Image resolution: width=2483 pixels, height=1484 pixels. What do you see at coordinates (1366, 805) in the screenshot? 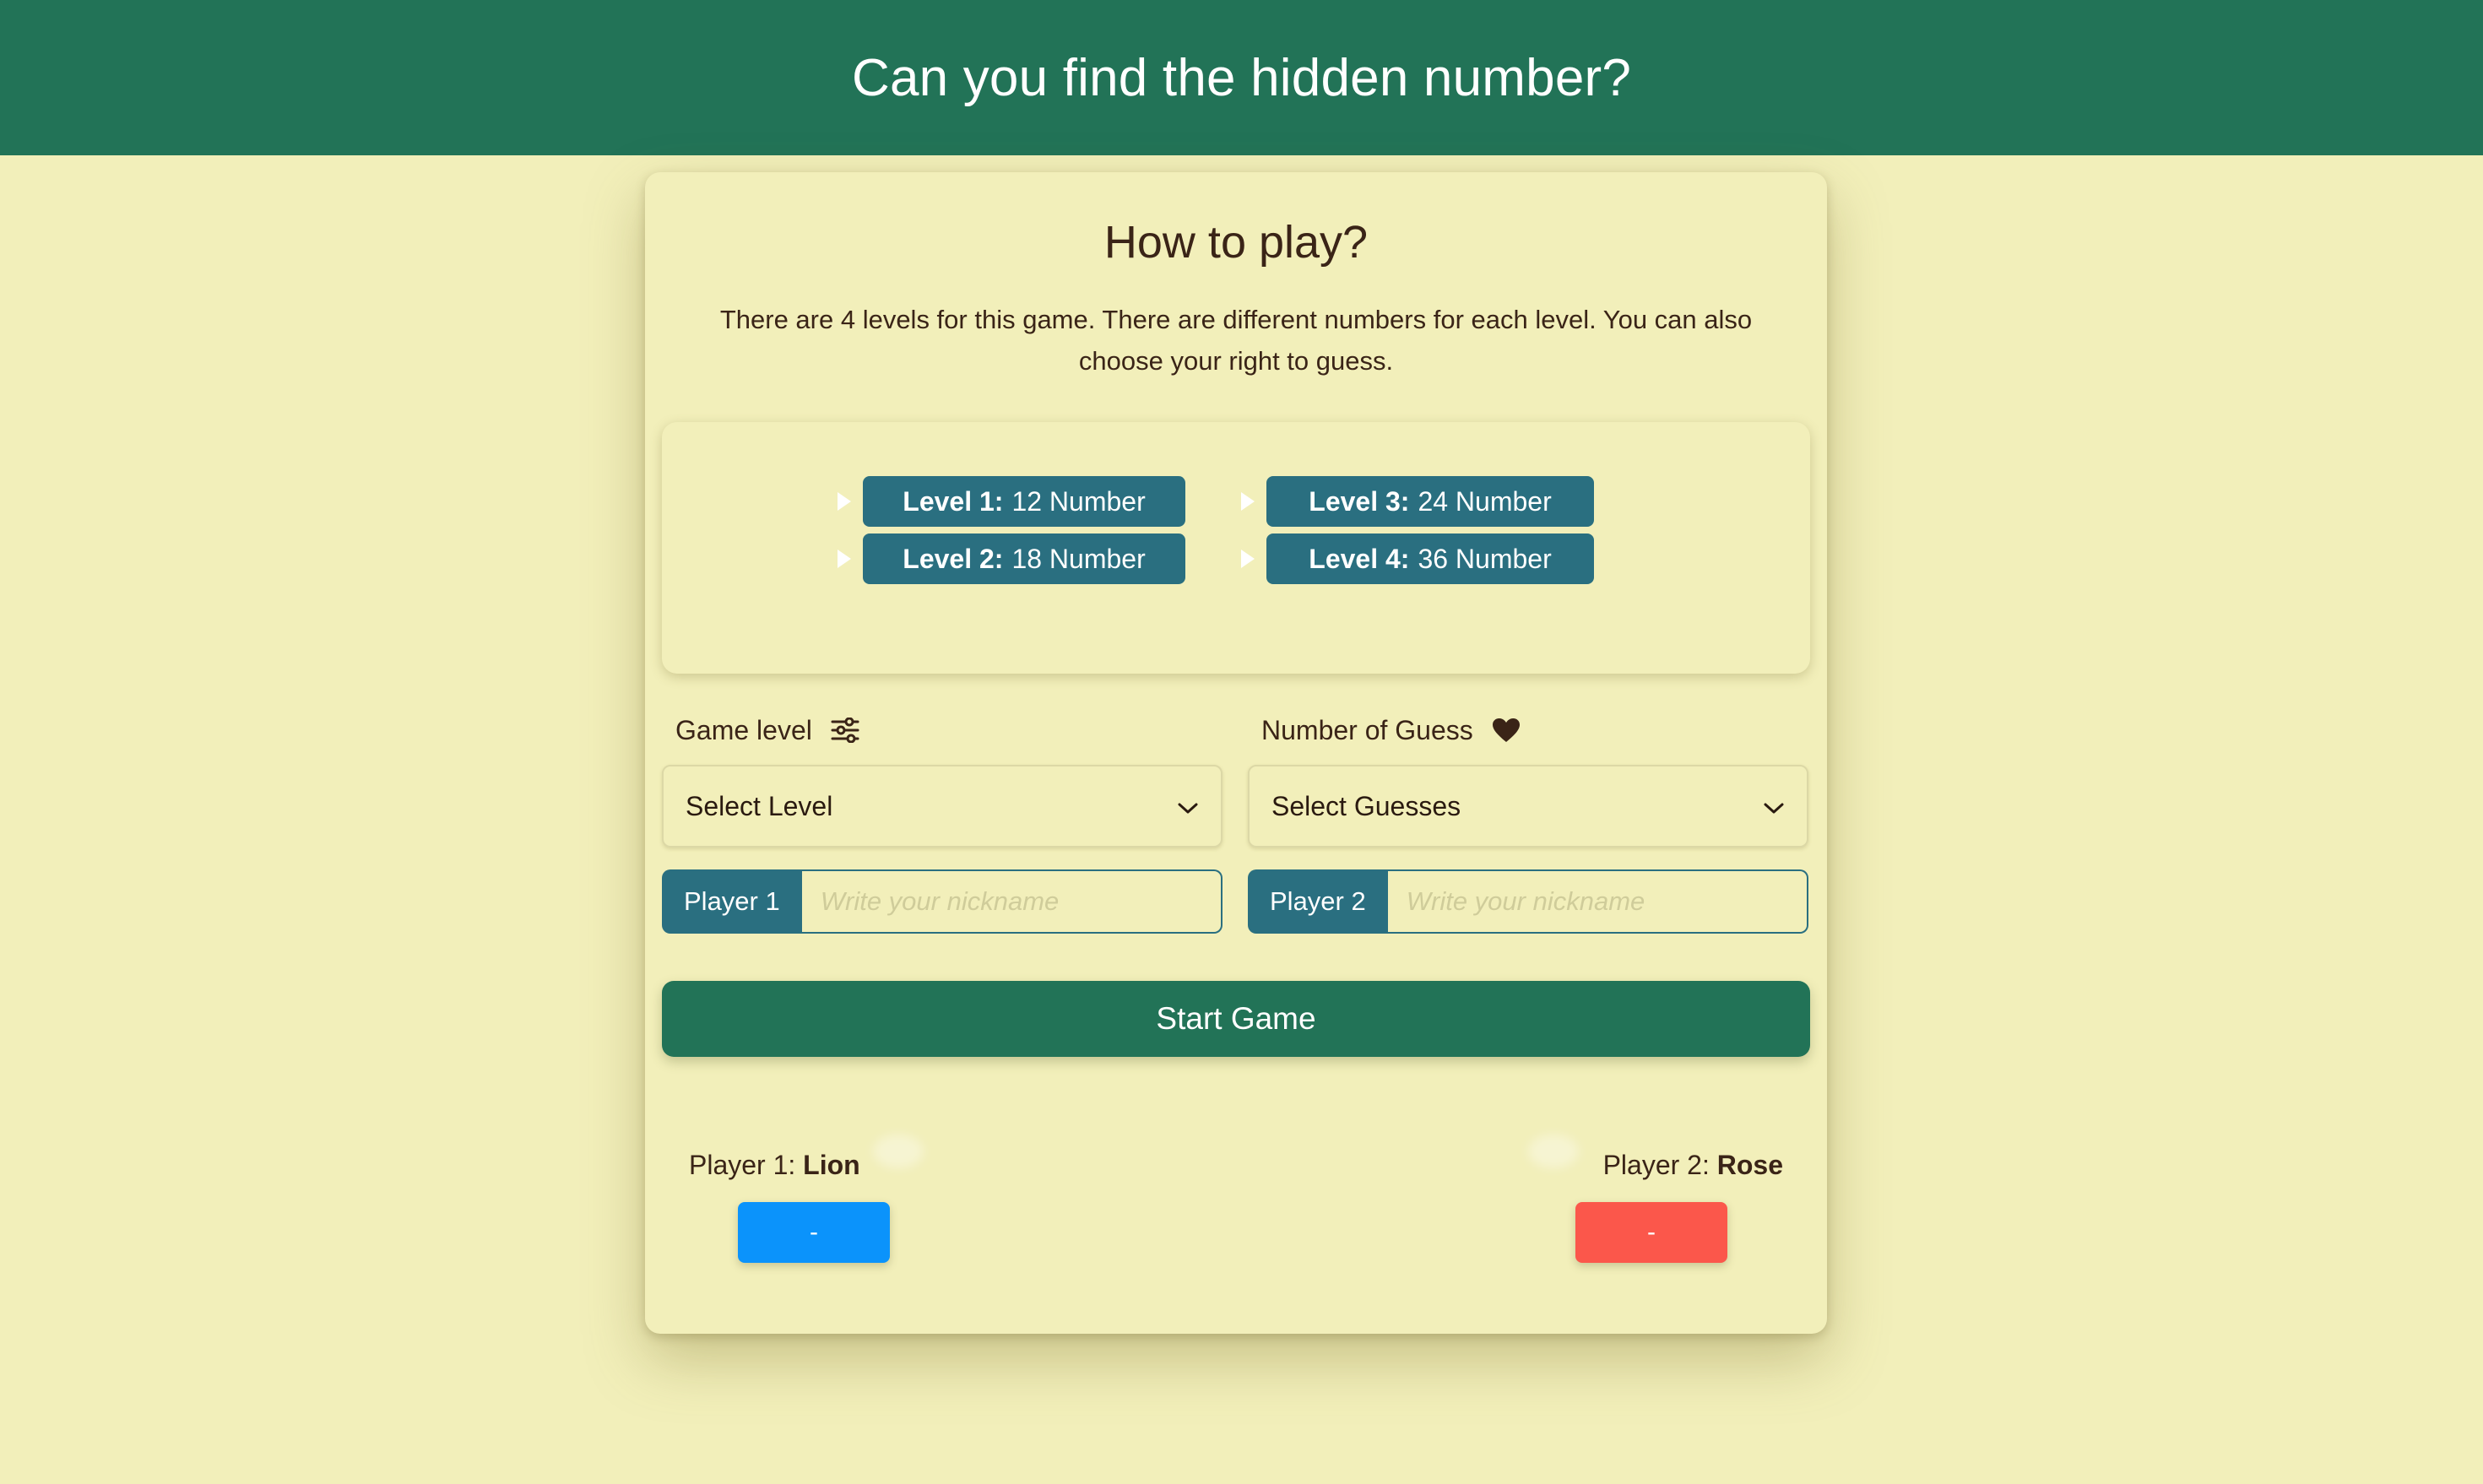
I see `guess-select-value: Select Guesses` at bounding box center [1366, 805].